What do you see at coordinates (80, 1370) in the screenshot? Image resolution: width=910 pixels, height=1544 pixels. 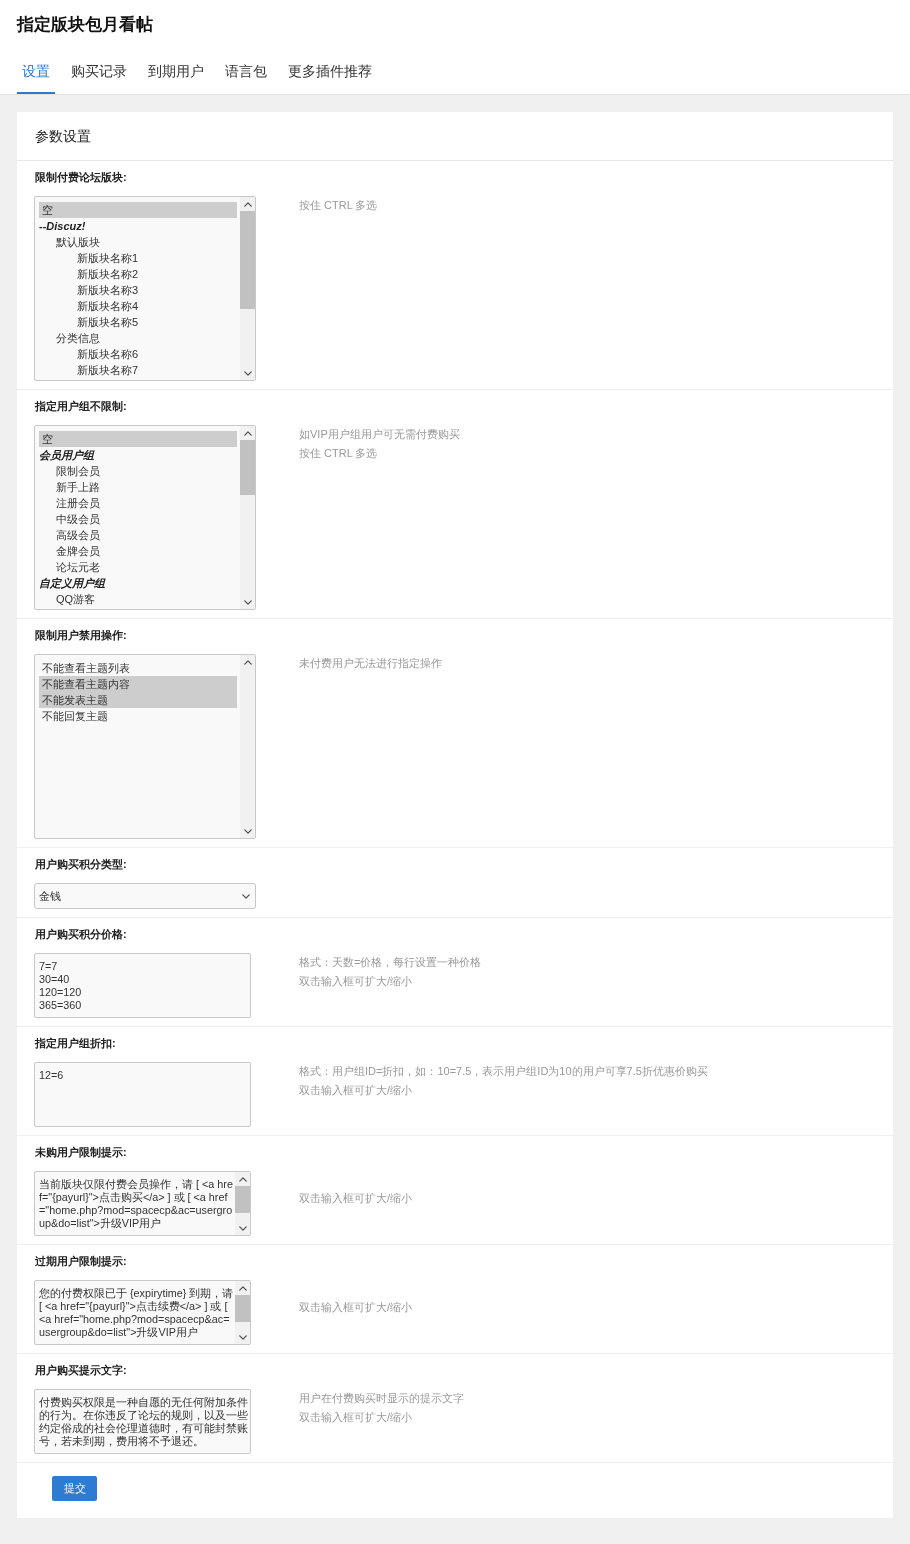 I see `field-label: 用户购买提示文字:` at bounding box center [80, 1370].